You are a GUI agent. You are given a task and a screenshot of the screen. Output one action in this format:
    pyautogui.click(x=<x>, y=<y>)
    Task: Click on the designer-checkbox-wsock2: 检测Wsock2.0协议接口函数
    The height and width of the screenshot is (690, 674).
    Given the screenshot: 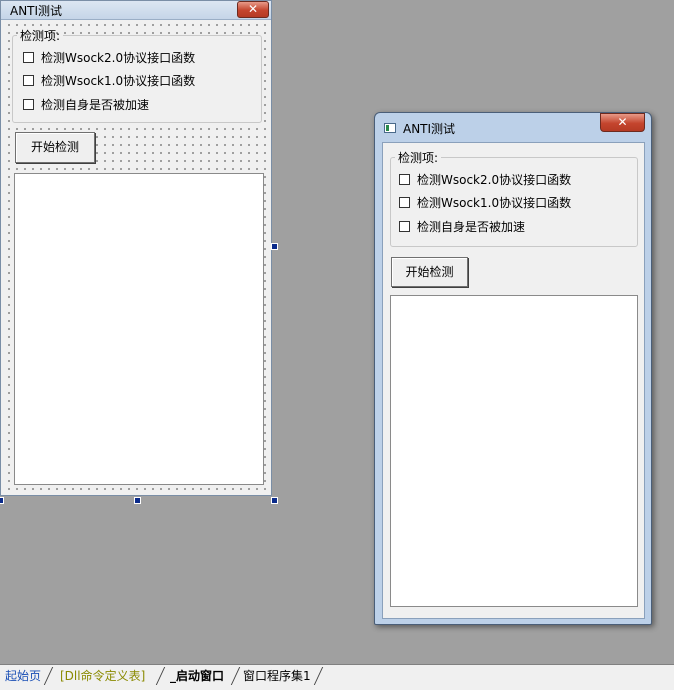 What is the action you would take?
    pyautogui.click(x=109, y=57)
    